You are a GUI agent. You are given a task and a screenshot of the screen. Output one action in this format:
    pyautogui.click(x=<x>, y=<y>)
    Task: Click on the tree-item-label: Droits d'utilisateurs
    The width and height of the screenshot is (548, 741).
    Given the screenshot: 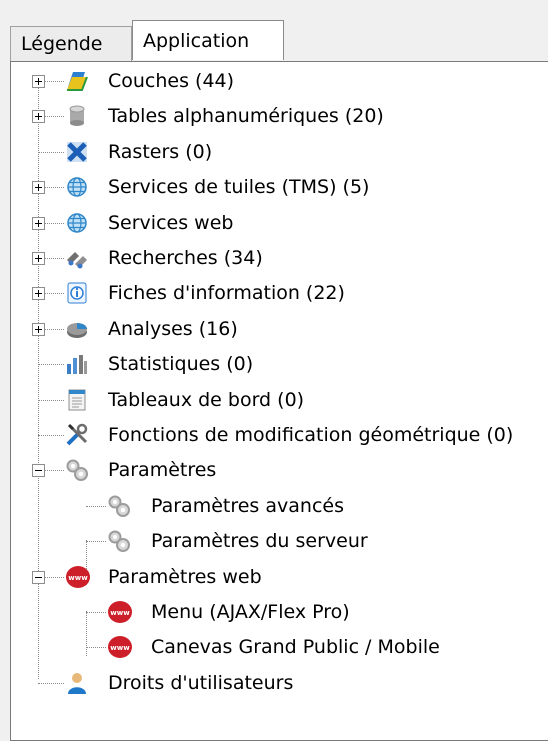 What is the action you would take?
    pyautogui.click(x=201, y=682)
    